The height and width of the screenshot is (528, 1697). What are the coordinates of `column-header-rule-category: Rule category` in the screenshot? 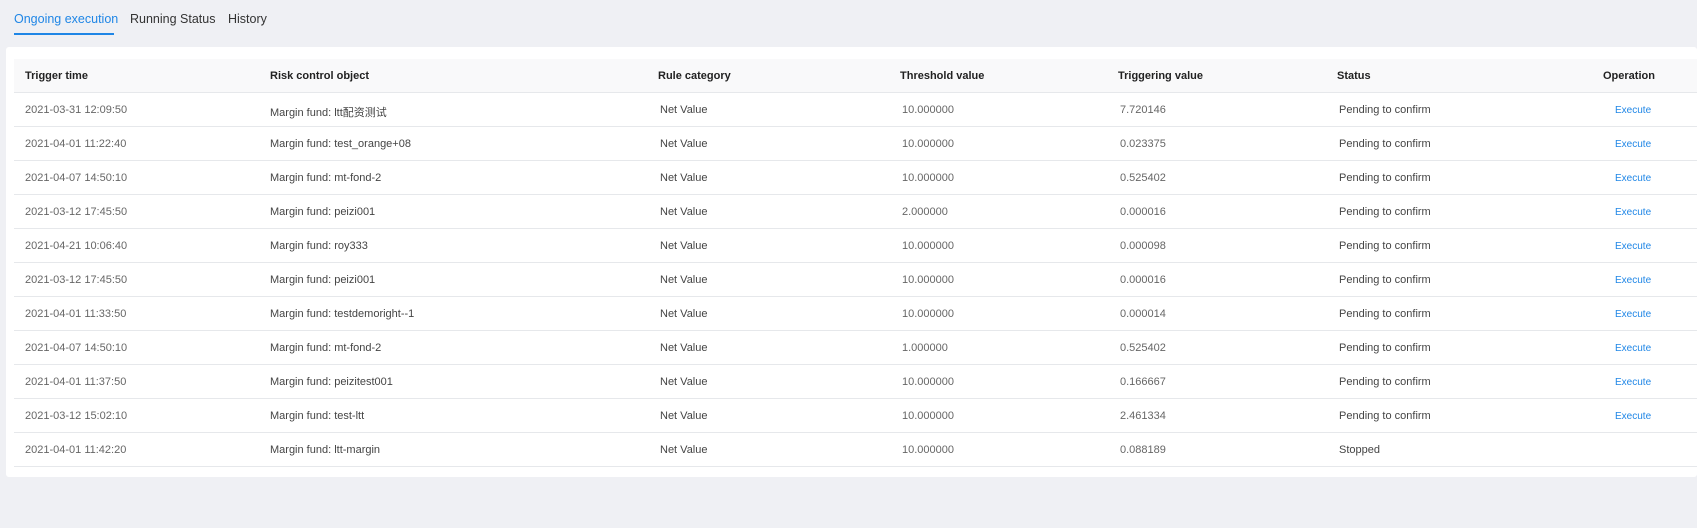 It's located at (694, 76).